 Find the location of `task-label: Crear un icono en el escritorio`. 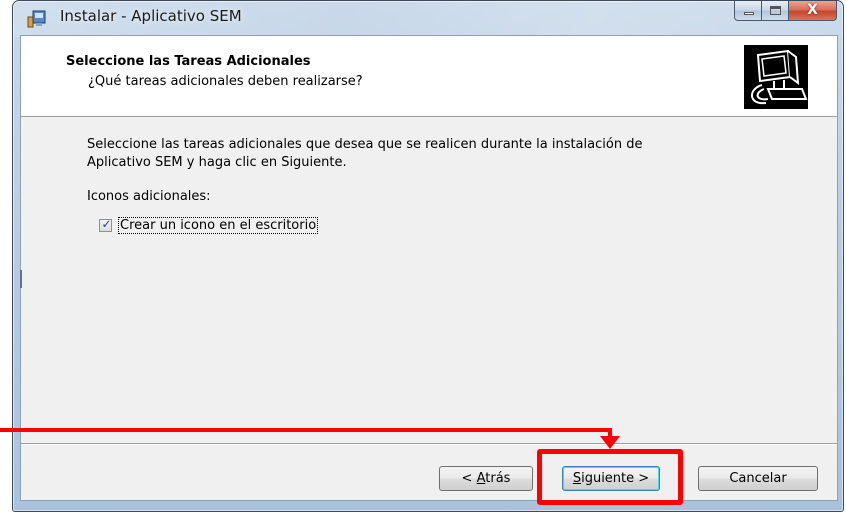

task-label: Crear un icono en el escritorio is located at coordinates (218, 225).